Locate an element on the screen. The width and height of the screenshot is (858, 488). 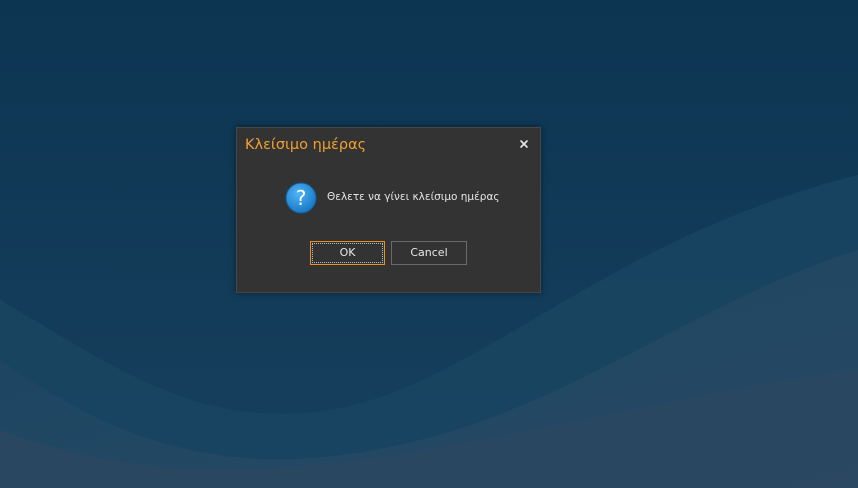
close-icon is located at coordinates (524, 144).